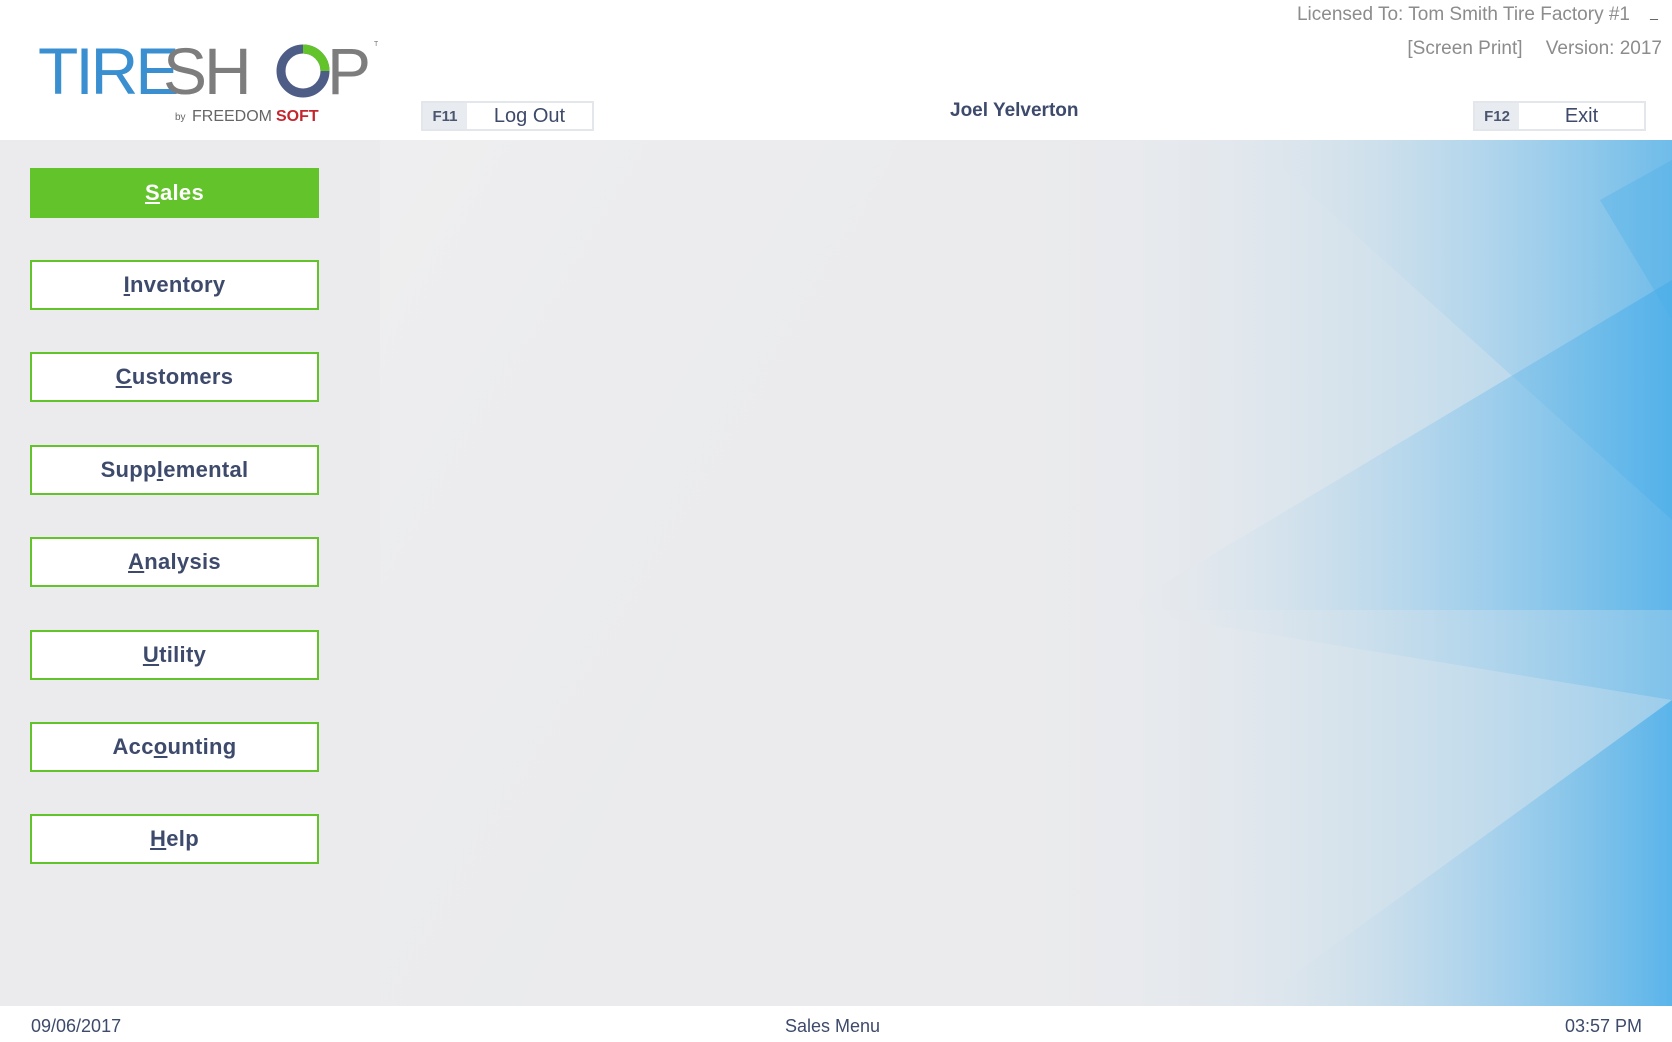  What do you see at coordinates (376, 44) in the screenshot?
I see `logo-tm-text: TM` at bounding box center [376, 44].